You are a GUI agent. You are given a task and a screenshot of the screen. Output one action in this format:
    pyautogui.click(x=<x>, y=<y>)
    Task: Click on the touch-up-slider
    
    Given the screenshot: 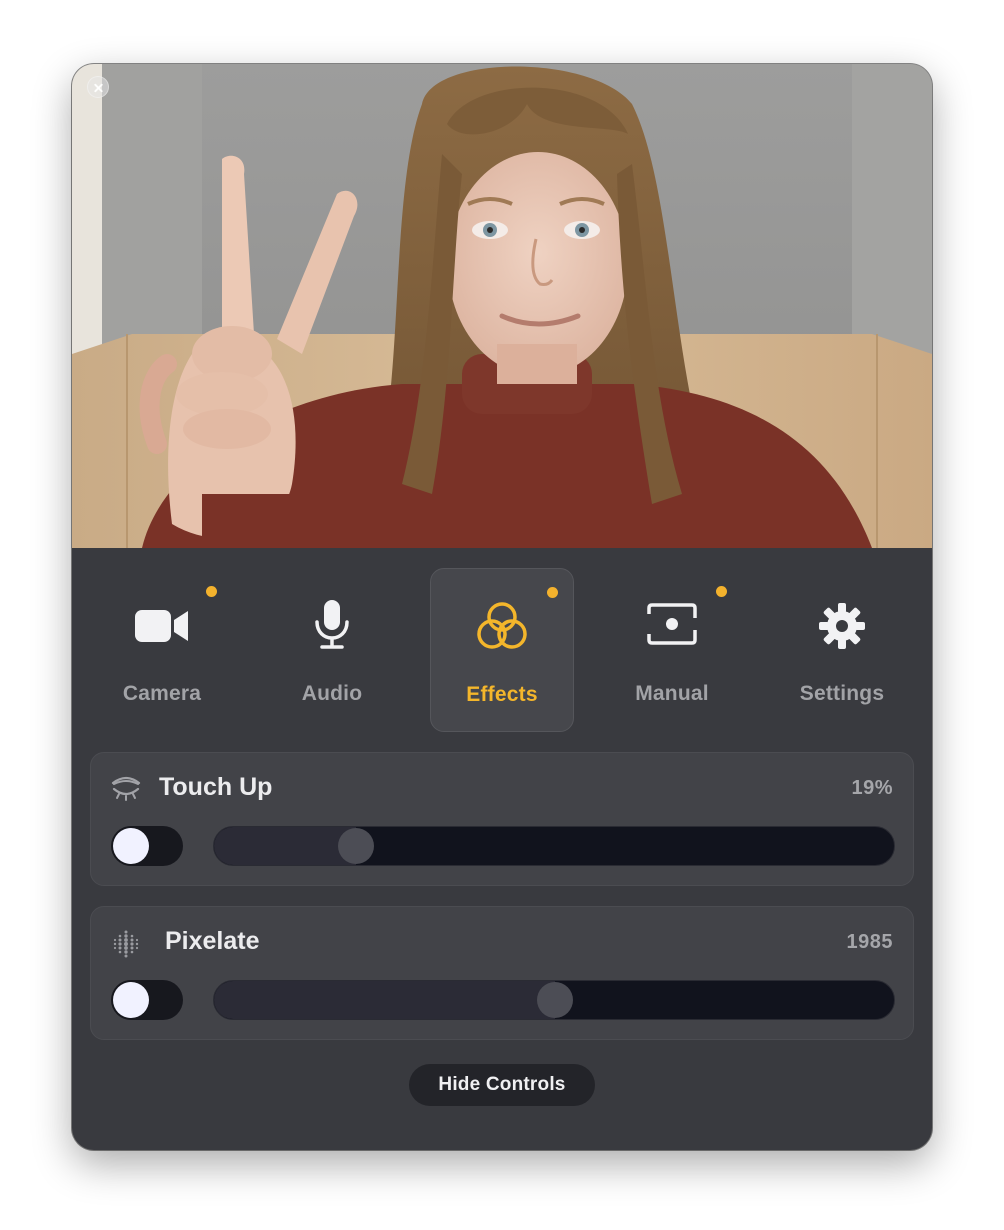 What is the action you would take?
    pyautogui.click(x=554, y=846)
    